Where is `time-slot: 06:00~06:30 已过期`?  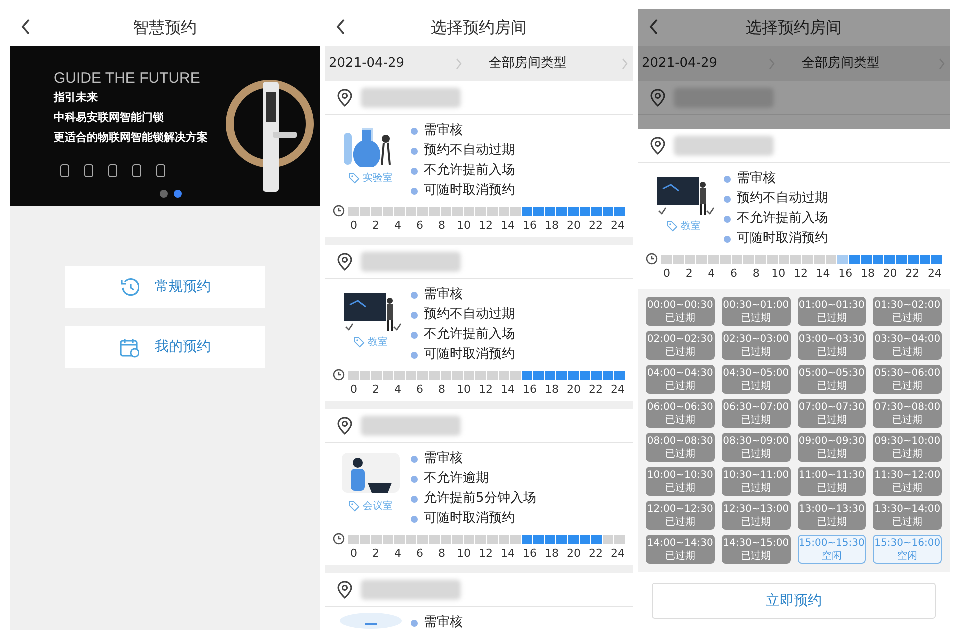
time-slot: 06:00~06:30 已过期 is located at coordinates (680, 413).